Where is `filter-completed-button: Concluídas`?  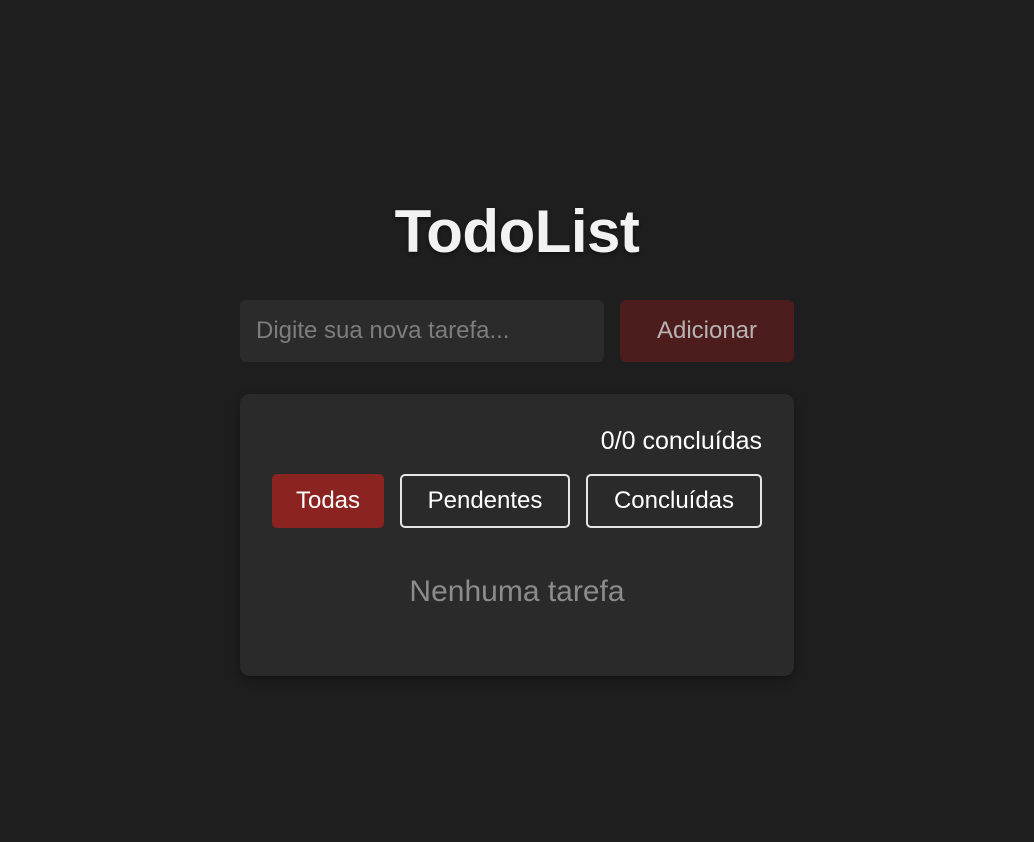
filter-completed-button: Concluídas is located at coordinates (674, 501).